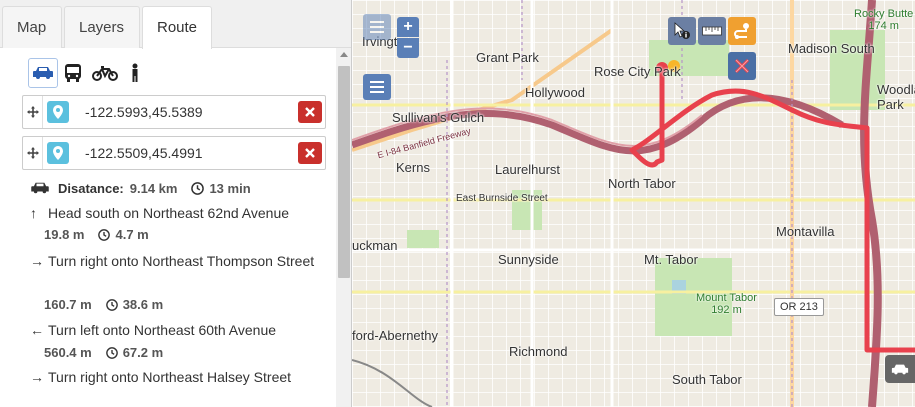  What do you see at coordinates (170, 377) in the screenshot?
I see `step-text: Turn right onto Northeast Halsey Street` at bounding box center [170, 377].